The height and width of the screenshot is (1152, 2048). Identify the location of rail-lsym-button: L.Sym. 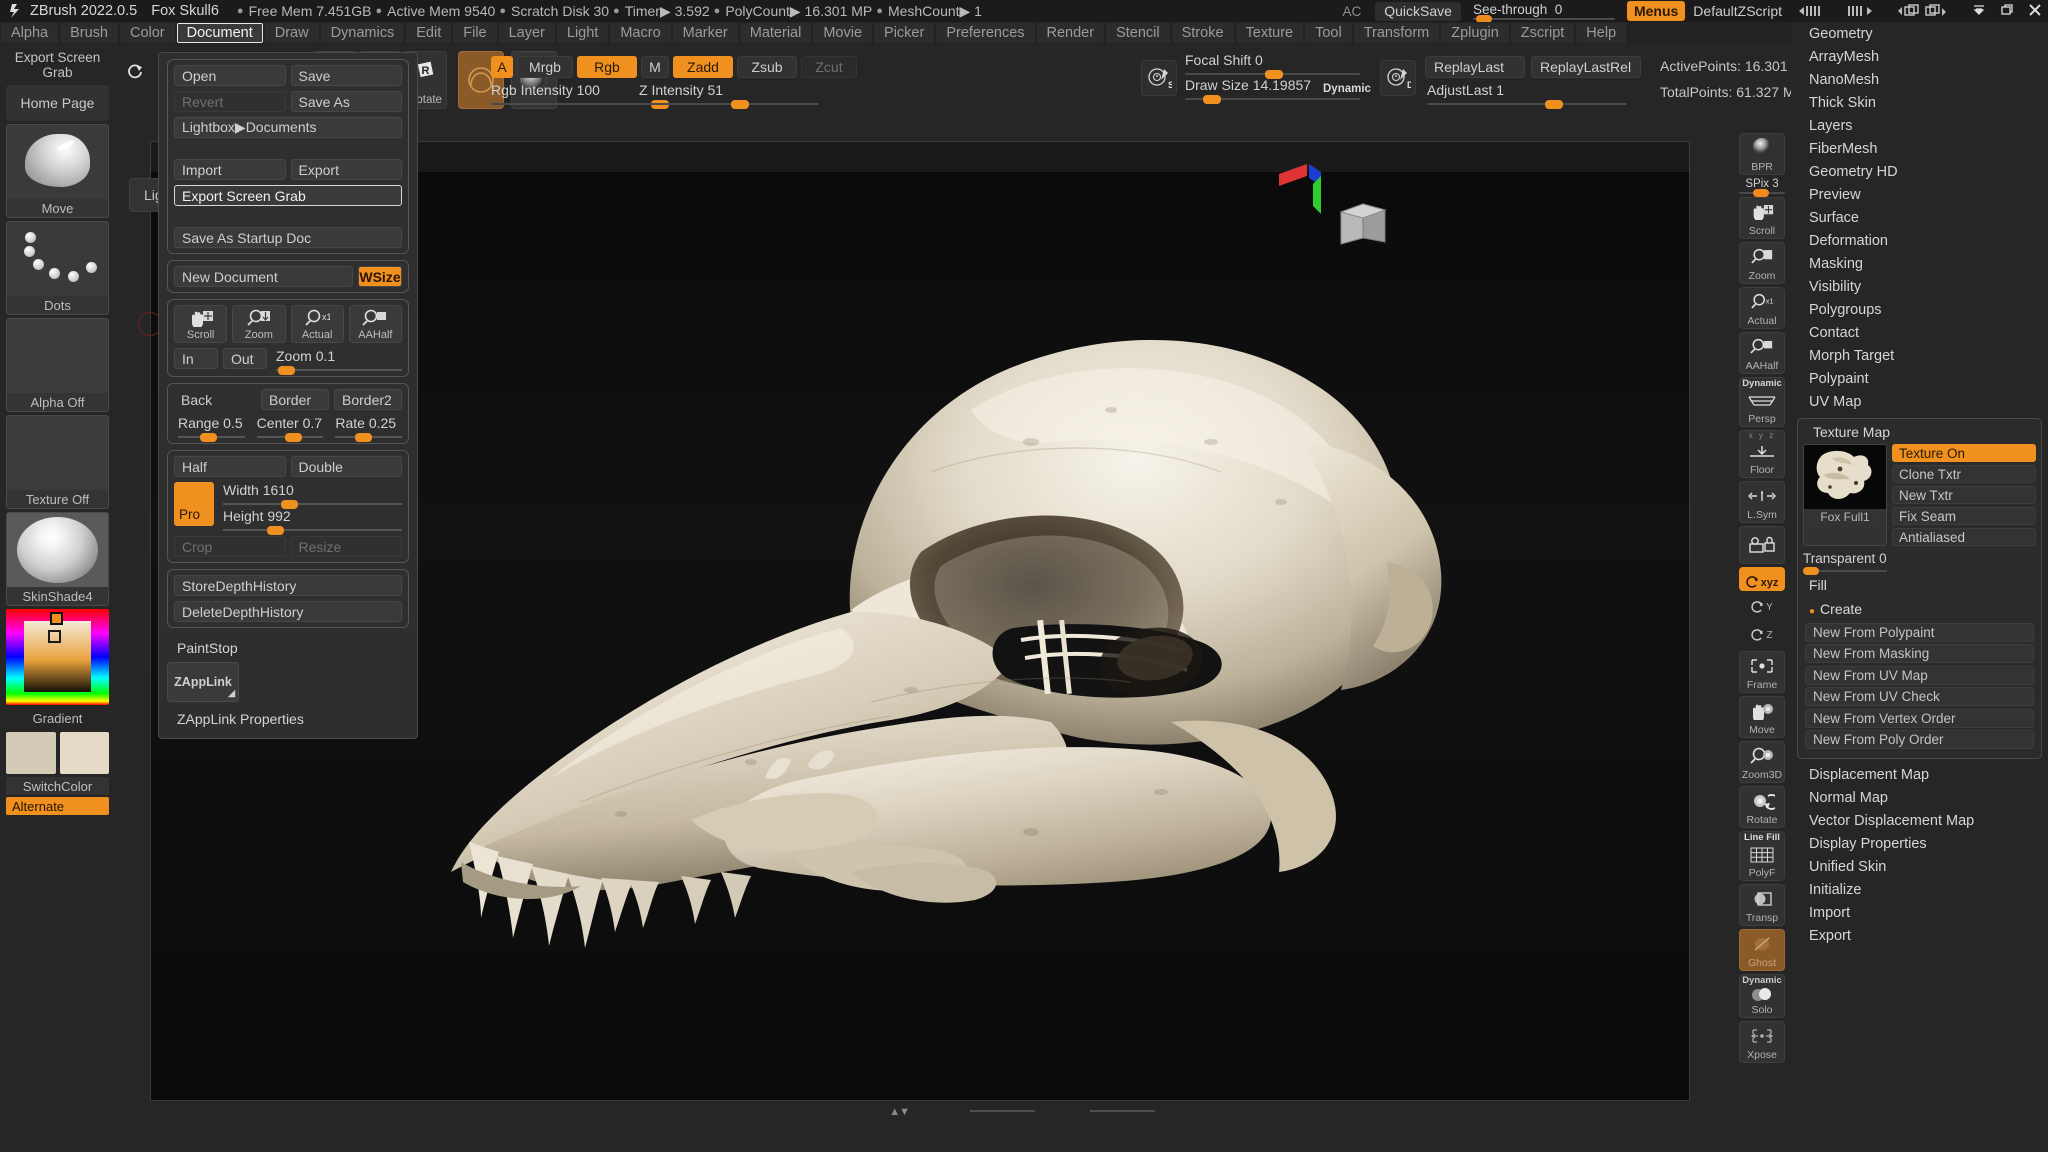
(1762, 502).